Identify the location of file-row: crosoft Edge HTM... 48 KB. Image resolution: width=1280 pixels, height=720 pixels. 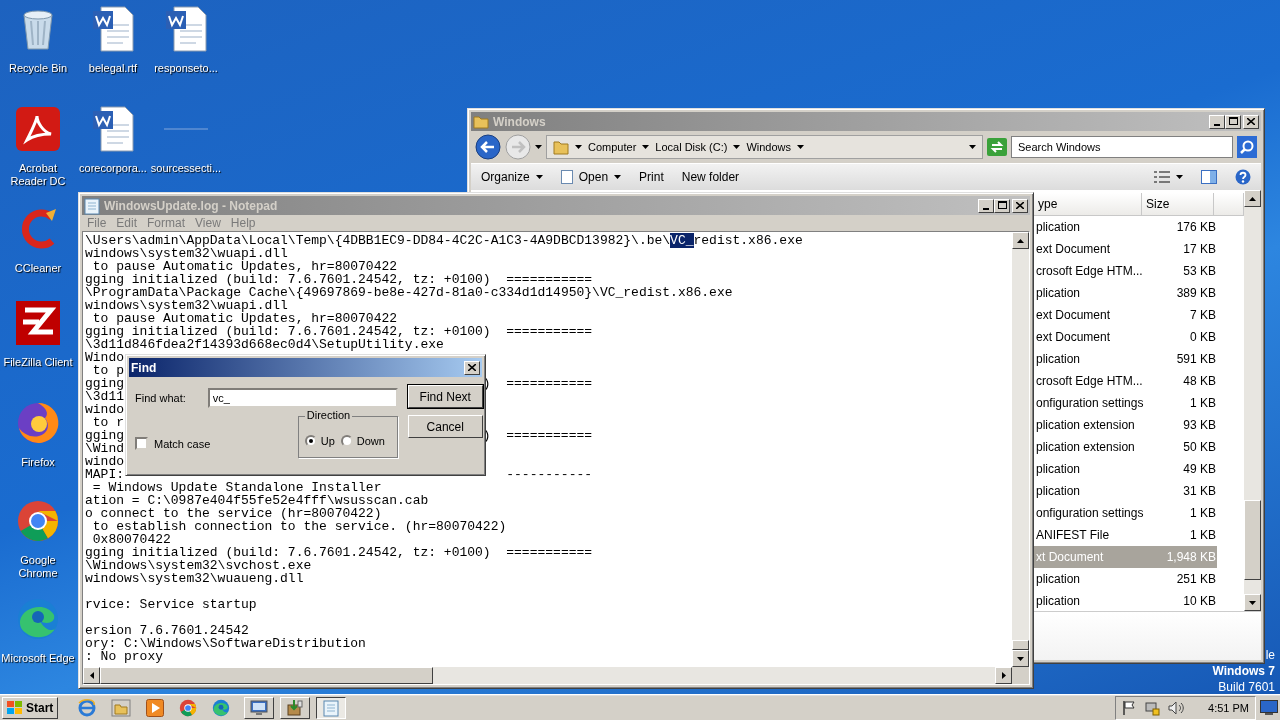
(1125, 381).